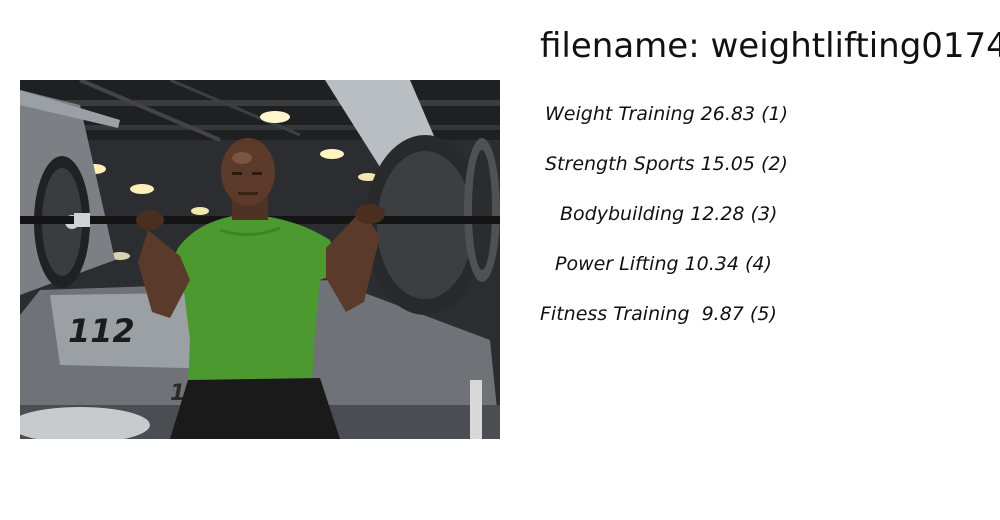 The height and width of the screenshot is (520, 1000). I want to click on prediction-3: Bodybuilding 12.28 (3), so click(669, 214).